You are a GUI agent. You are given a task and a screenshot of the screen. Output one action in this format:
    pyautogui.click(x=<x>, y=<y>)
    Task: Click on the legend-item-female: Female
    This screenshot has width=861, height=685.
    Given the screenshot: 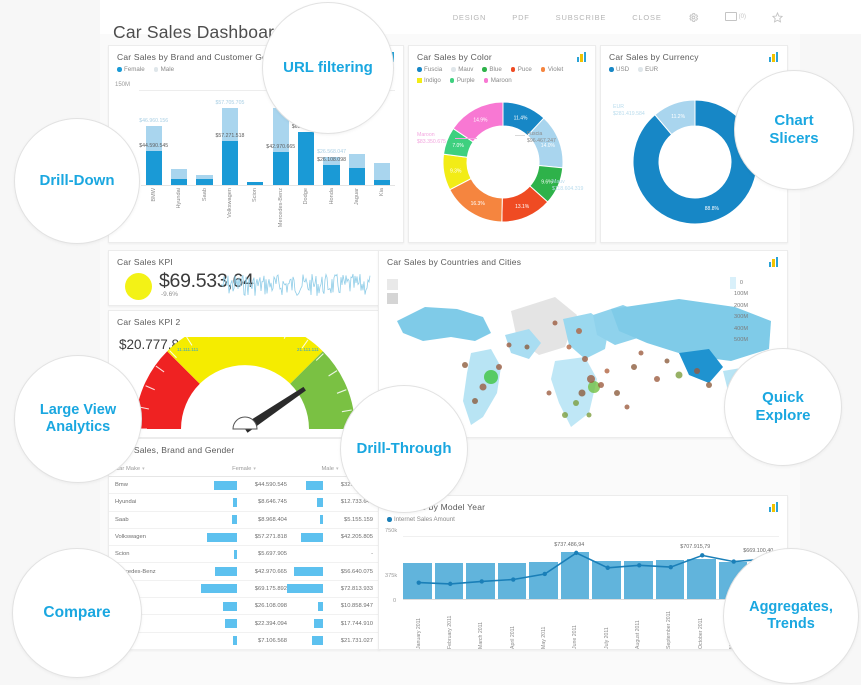 What is the action you would take?
    pyautogui.click(x=131, y=69)
    